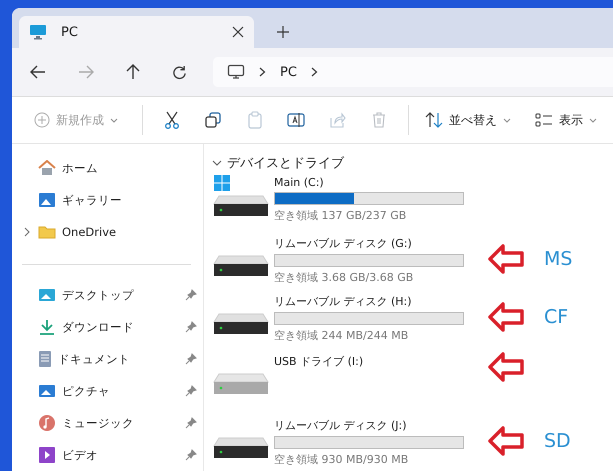  Describe the element at coordinates (107, 168) in the screenshot. I see `sidebar-item: ホーム` at that location.